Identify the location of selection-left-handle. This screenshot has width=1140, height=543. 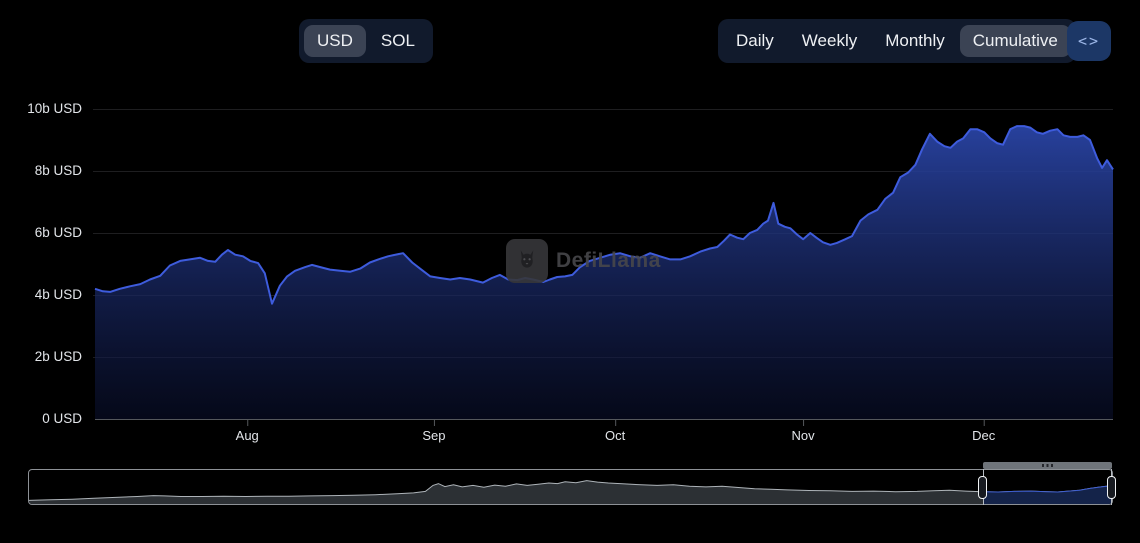
(983, 487).